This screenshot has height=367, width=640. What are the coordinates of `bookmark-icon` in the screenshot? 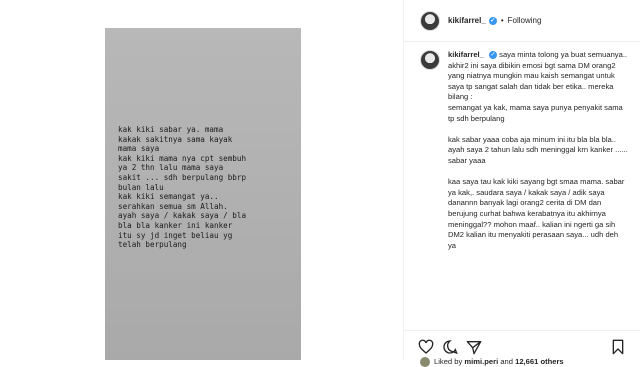 It's located at (618, 347).